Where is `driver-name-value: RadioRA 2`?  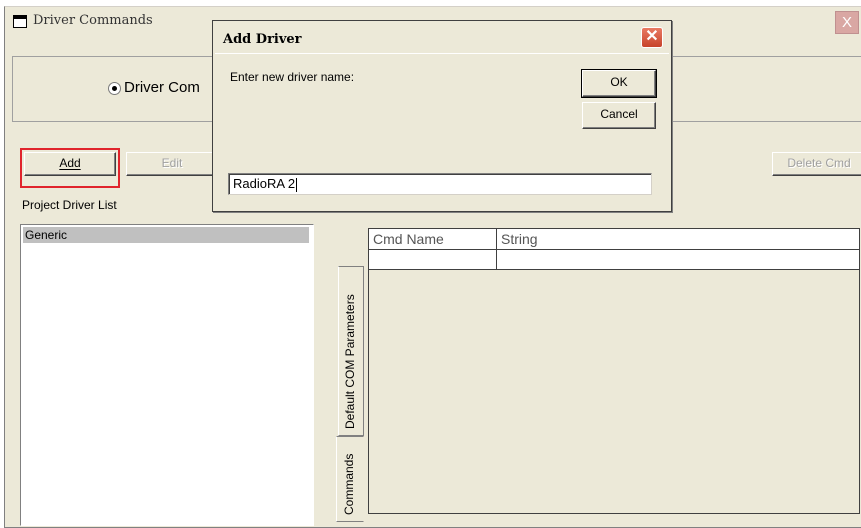 driver-name-value: RadioRA 2 is located at coordinates (264, 183).